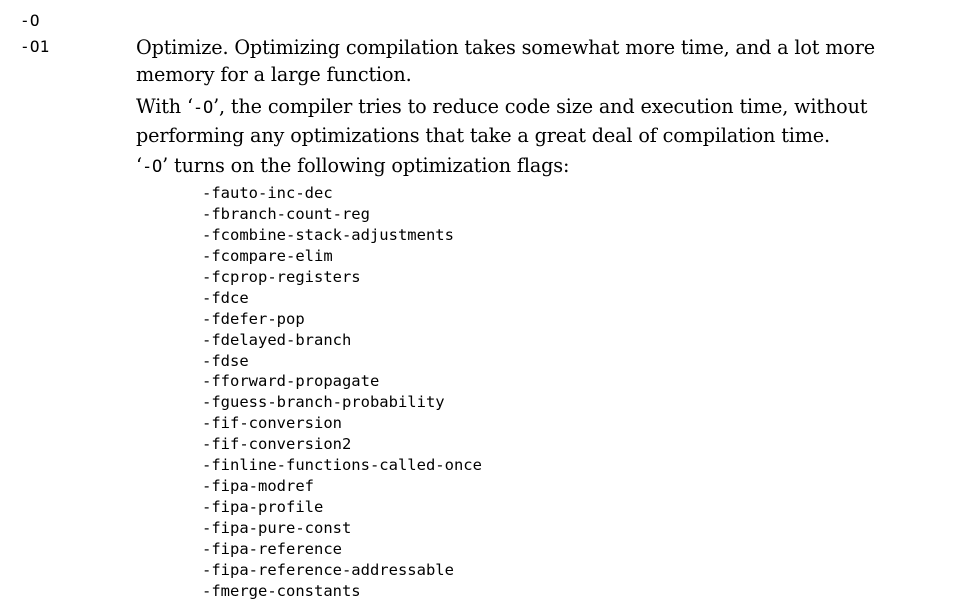 This screenshot has width=955, height=615. What do you see at coordinates (258, 486) in the screenshot?
I see `flag-item: -fipa-modref` at bounding box center [258, 486].